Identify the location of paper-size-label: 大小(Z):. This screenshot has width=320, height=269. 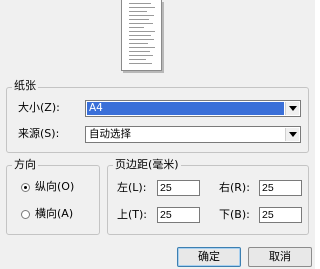
(39, 107).